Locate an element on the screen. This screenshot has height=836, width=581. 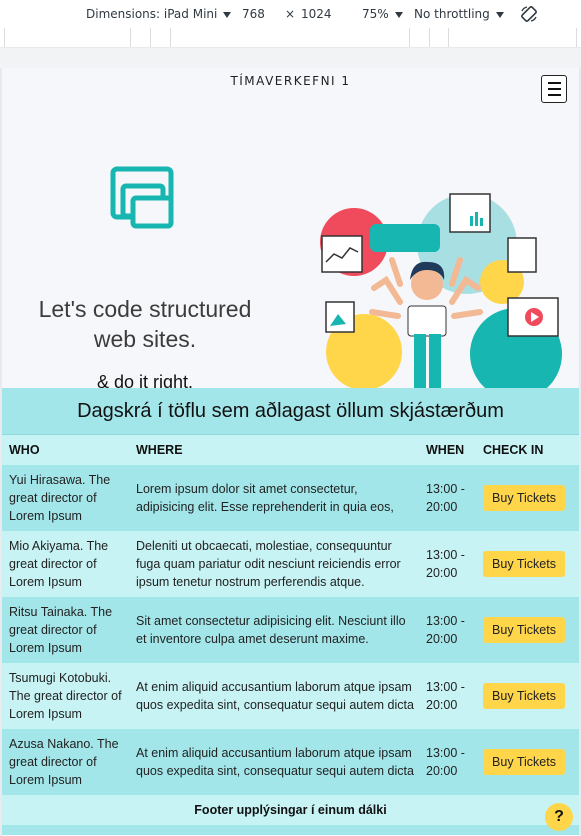
menu-button is located at coordinates (554, 89).